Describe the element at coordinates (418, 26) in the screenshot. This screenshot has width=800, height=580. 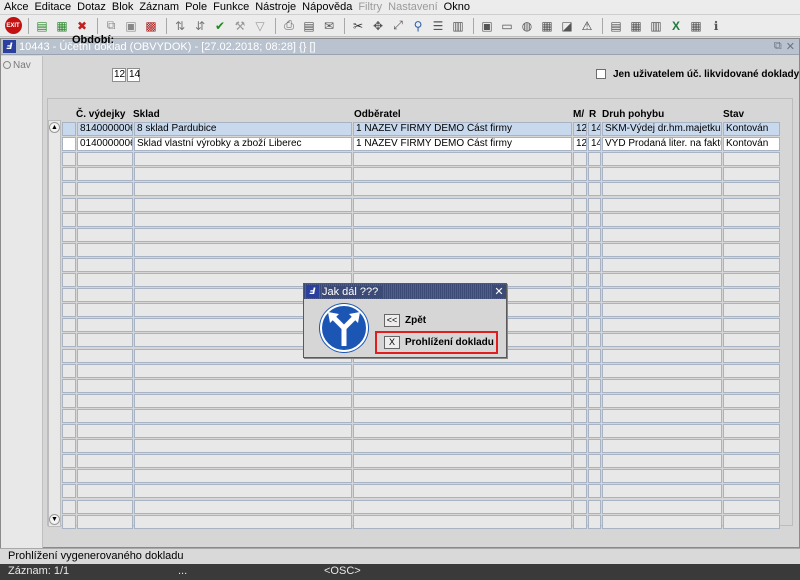
I see `zoom-icon: ⚲` at that location.